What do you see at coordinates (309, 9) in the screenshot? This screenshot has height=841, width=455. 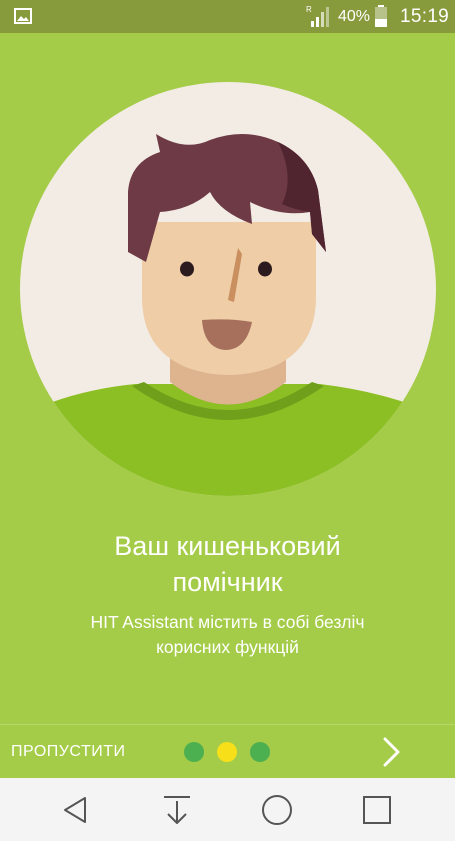 I see `roaming-indicator: R` at bounding box center [309, 9].